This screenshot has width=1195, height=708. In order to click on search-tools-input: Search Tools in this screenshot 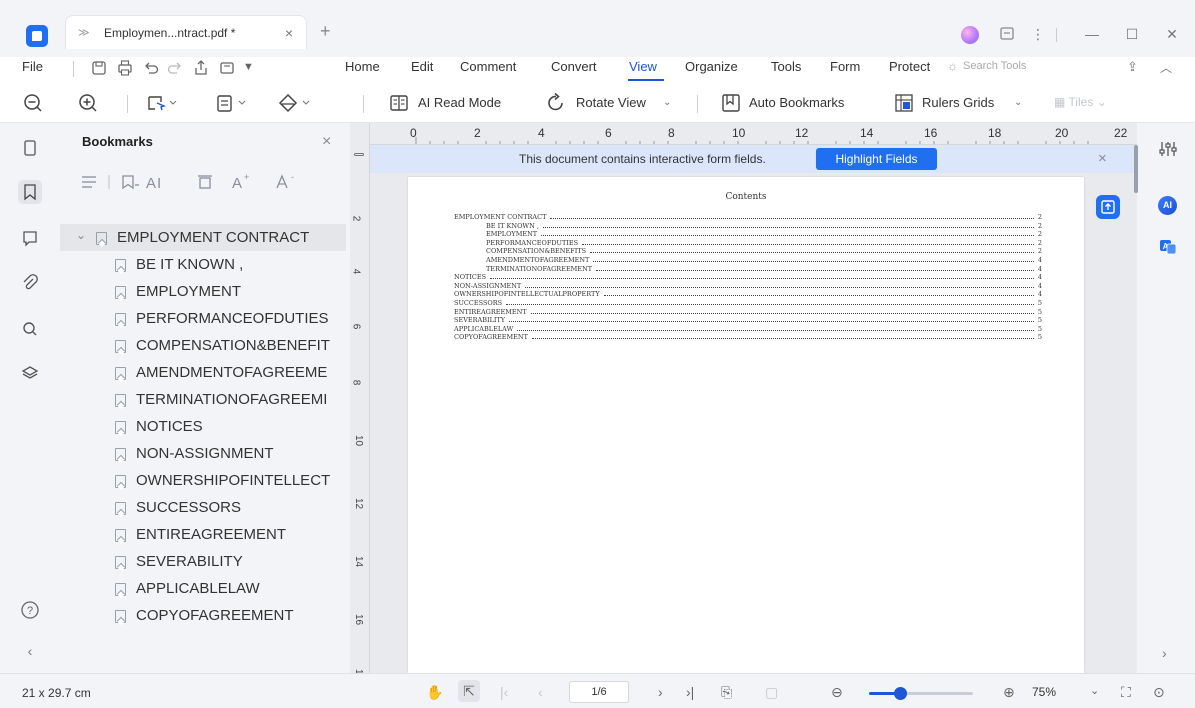, I will do `click(994, 66)`.